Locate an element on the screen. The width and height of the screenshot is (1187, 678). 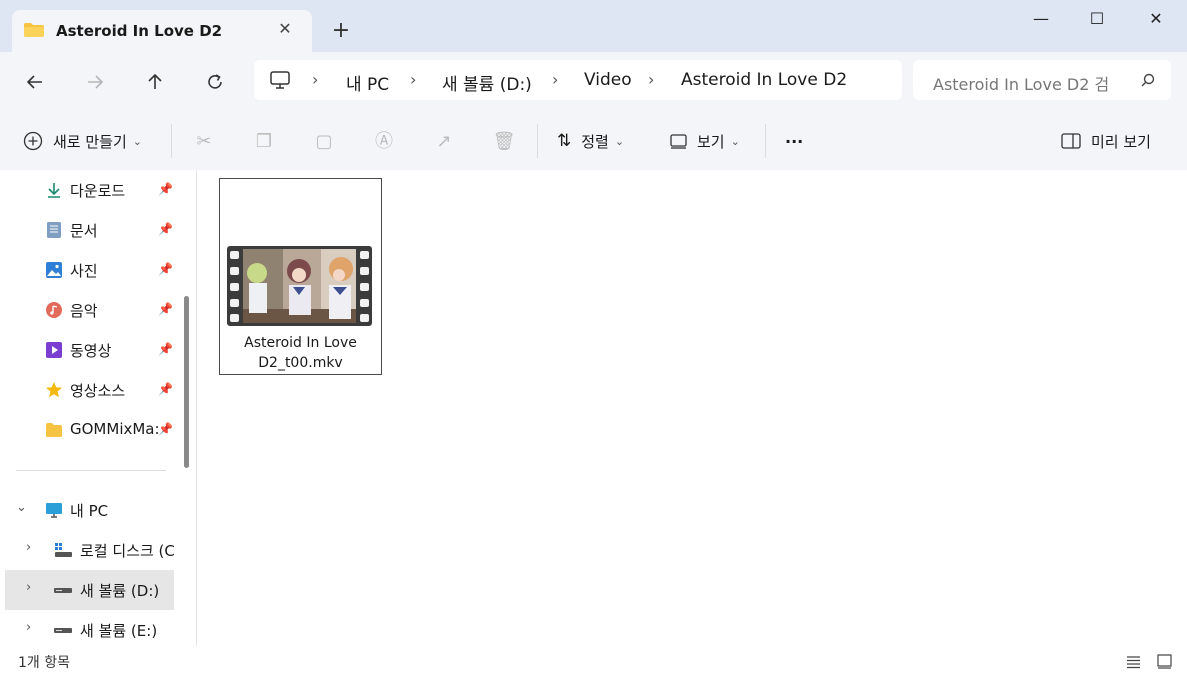
sidebar-item-video-source: 영상소스 📌 is located at coordinates (95, 390).